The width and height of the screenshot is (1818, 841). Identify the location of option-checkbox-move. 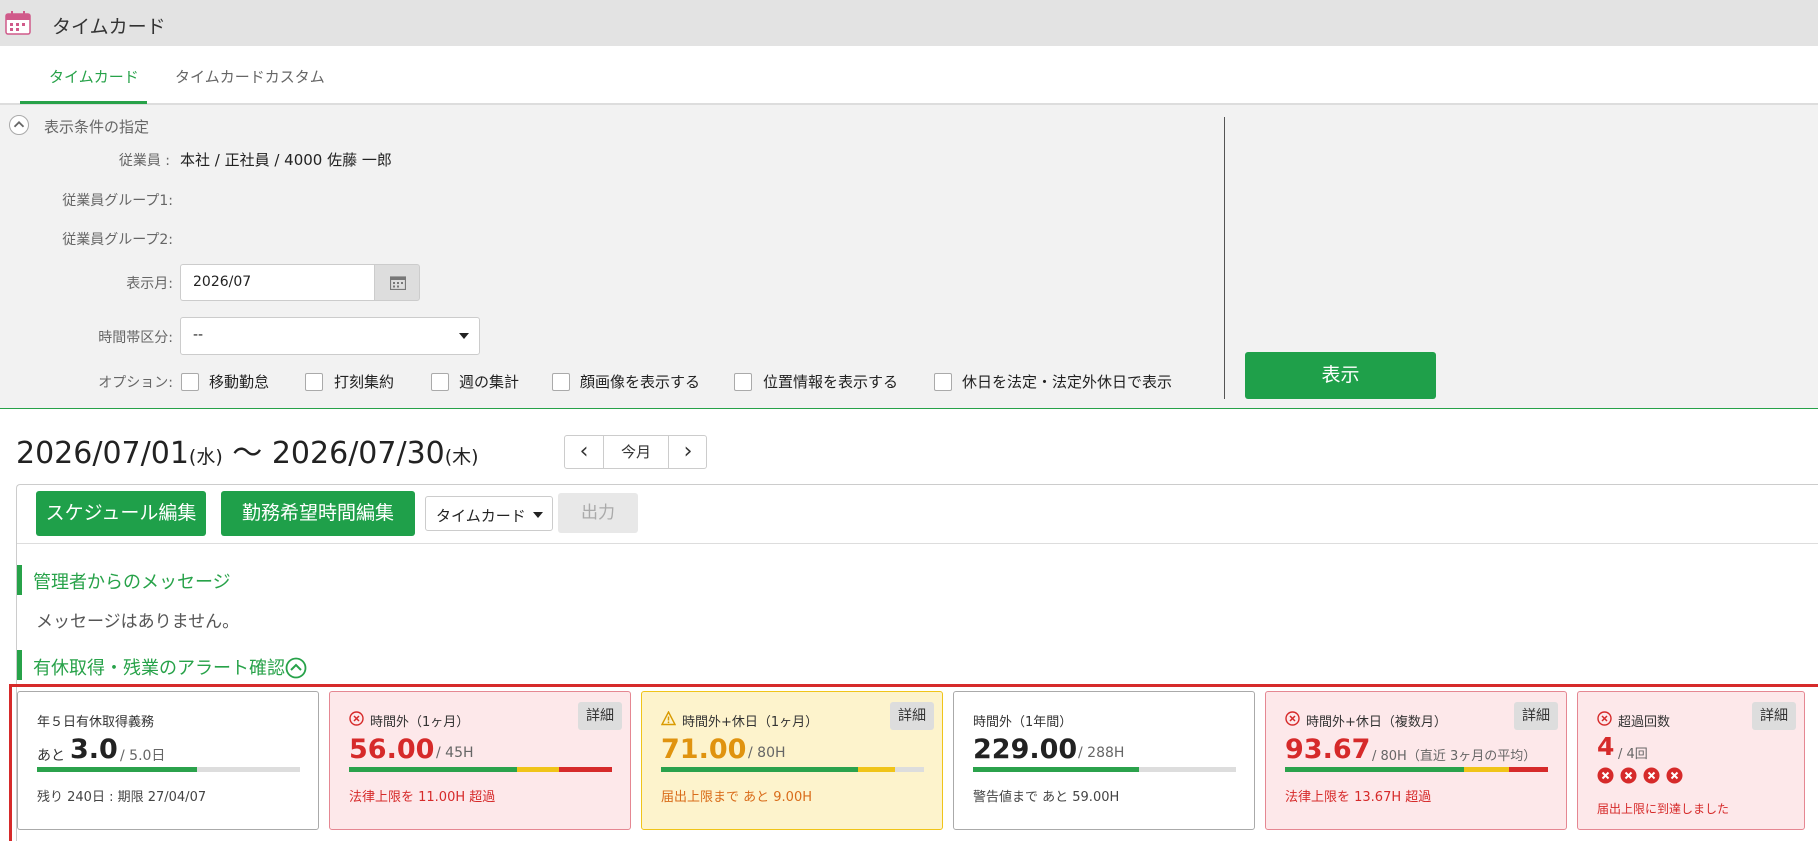
(190, 382).